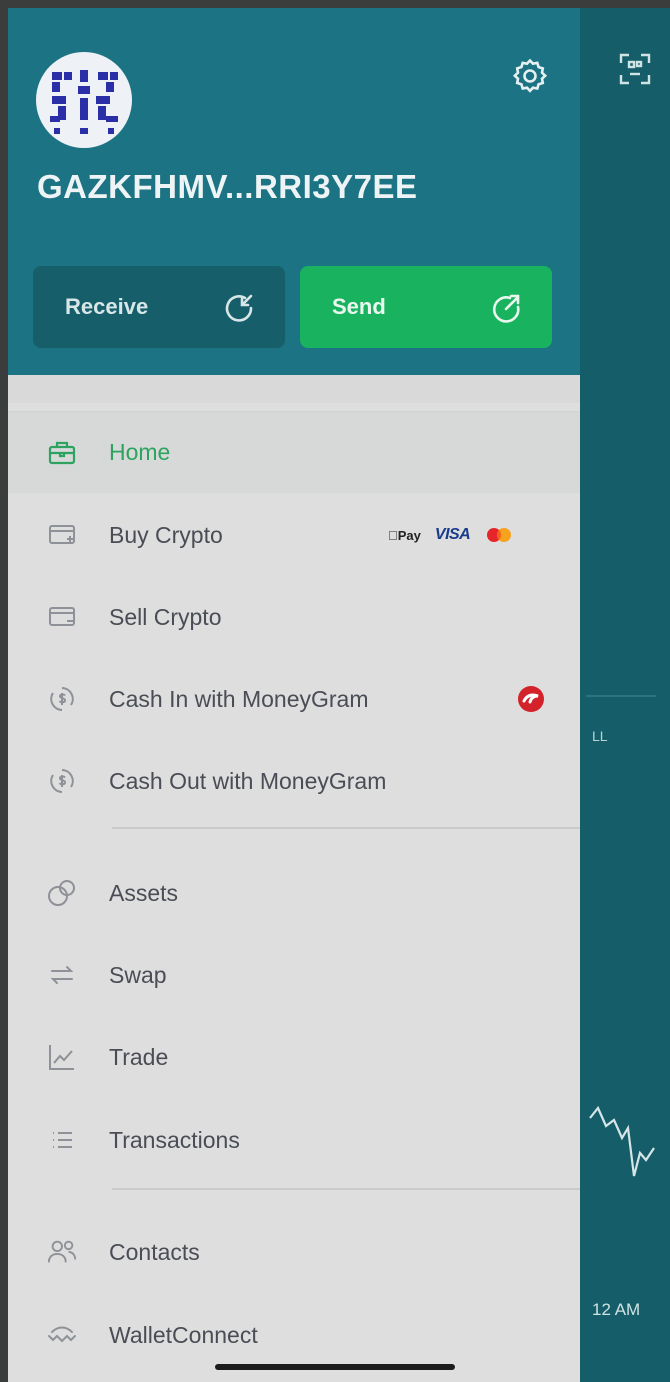  Describe the element at coordinates (621, 696) in the screenshot. I see `background-divider` at that location.